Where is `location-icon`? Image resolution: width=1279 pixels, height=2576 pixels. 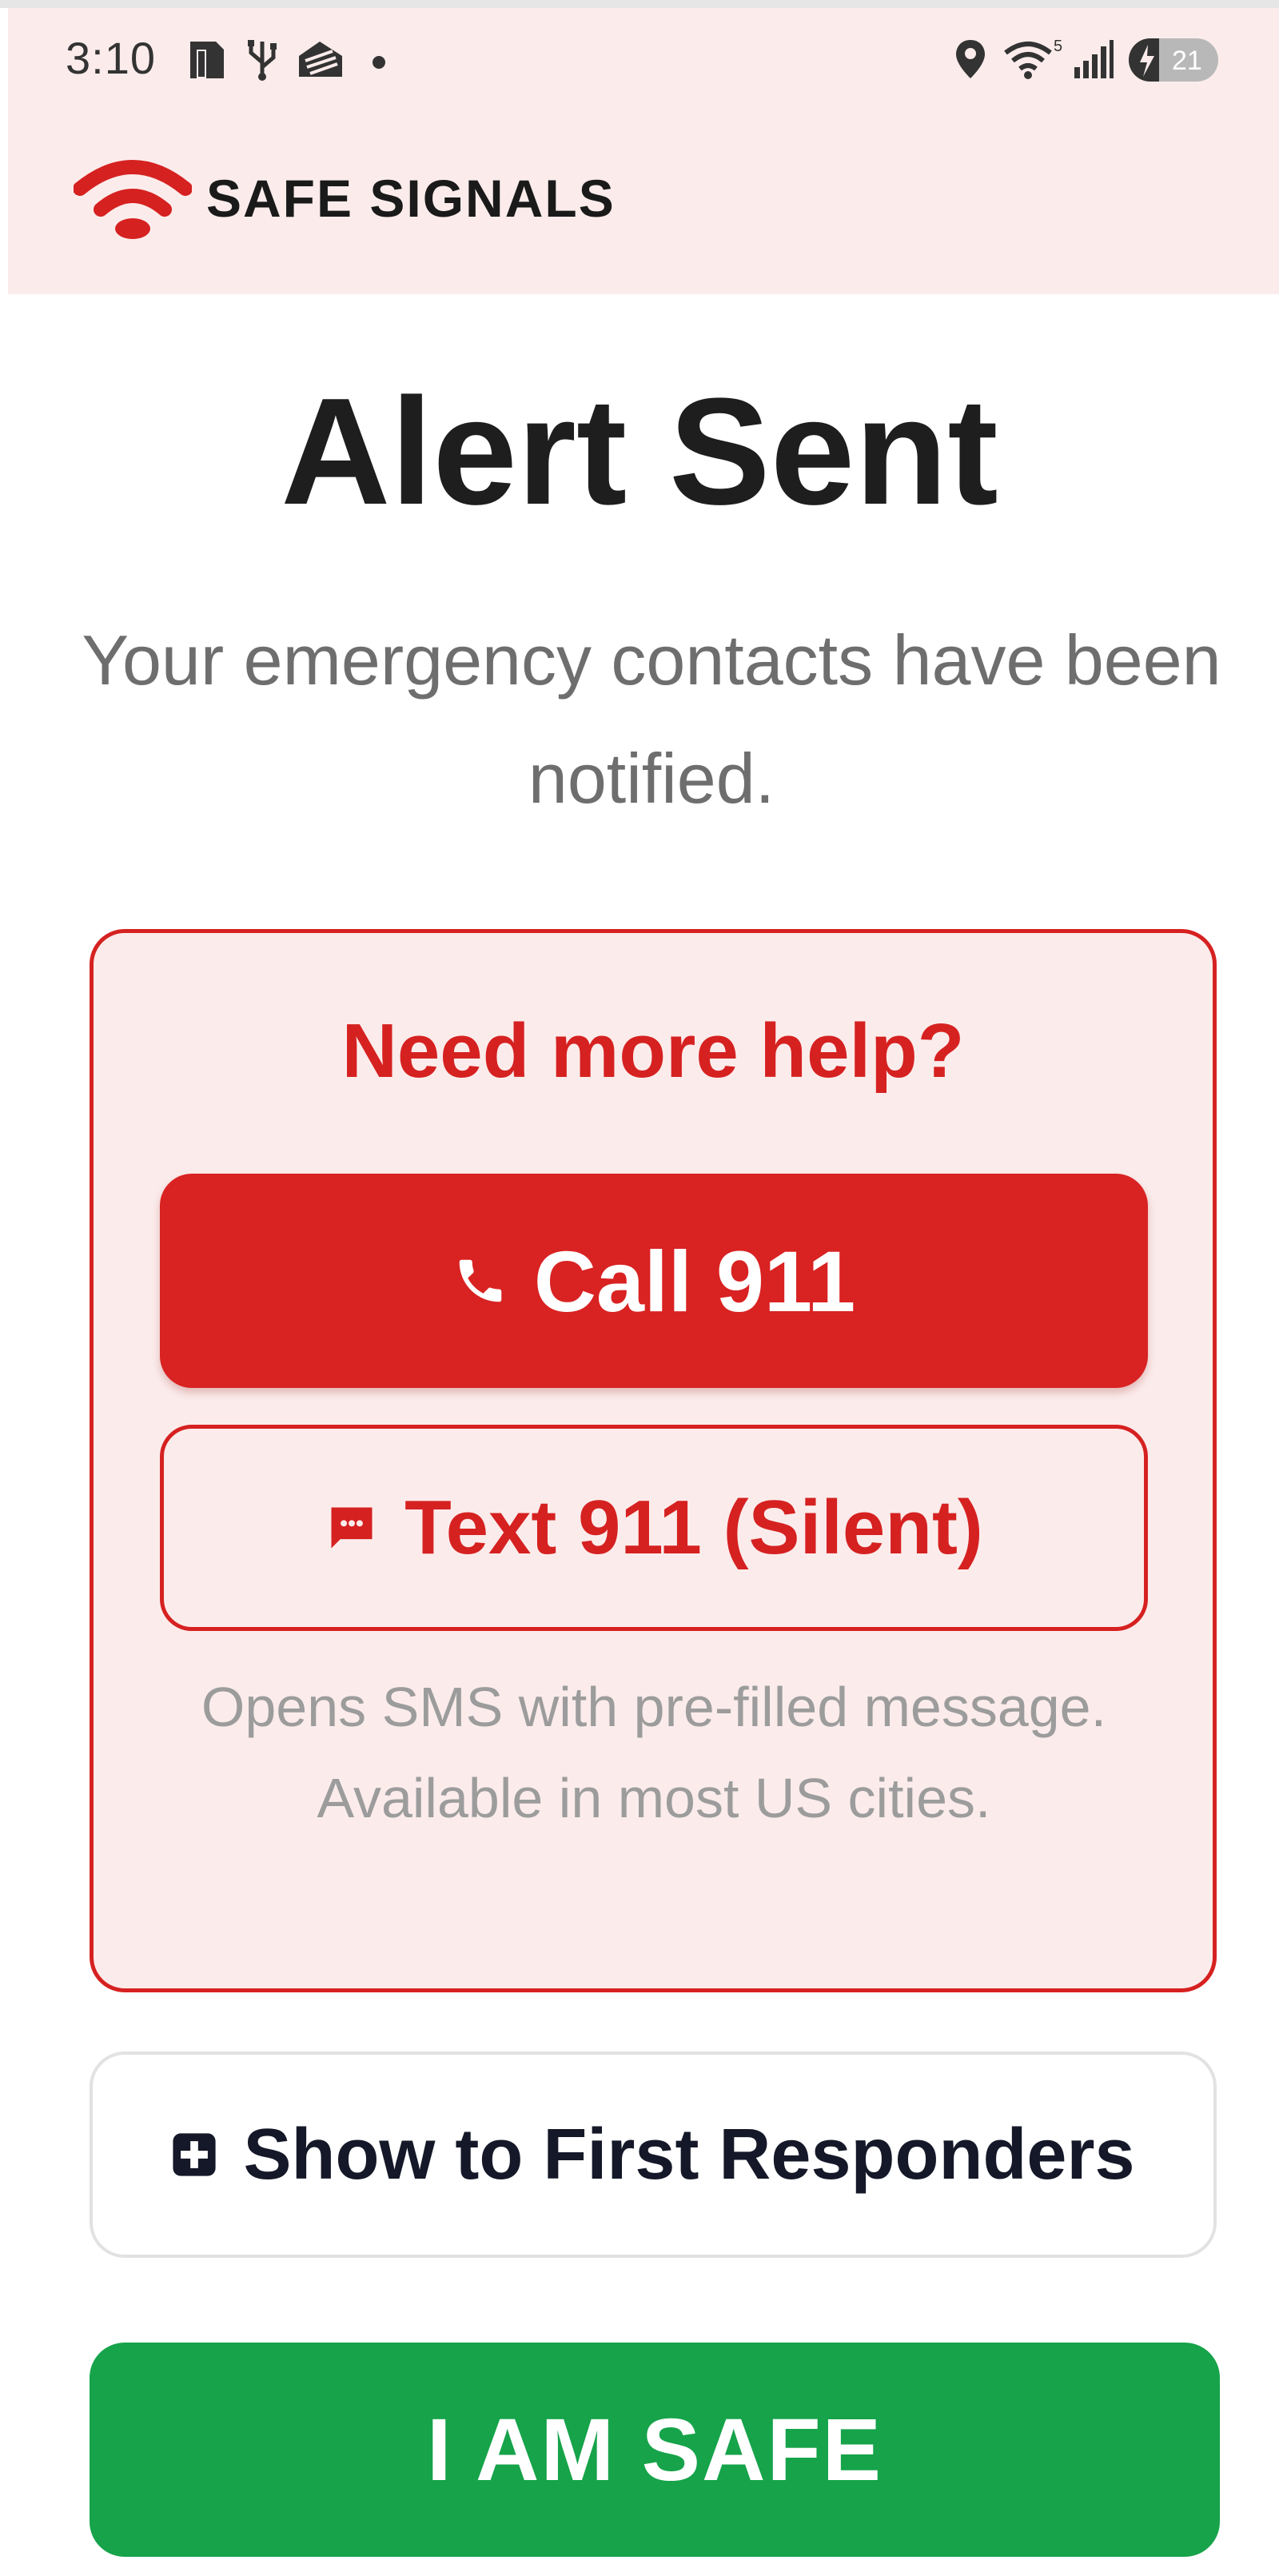
location-icon is located at coordinates (970, 59).